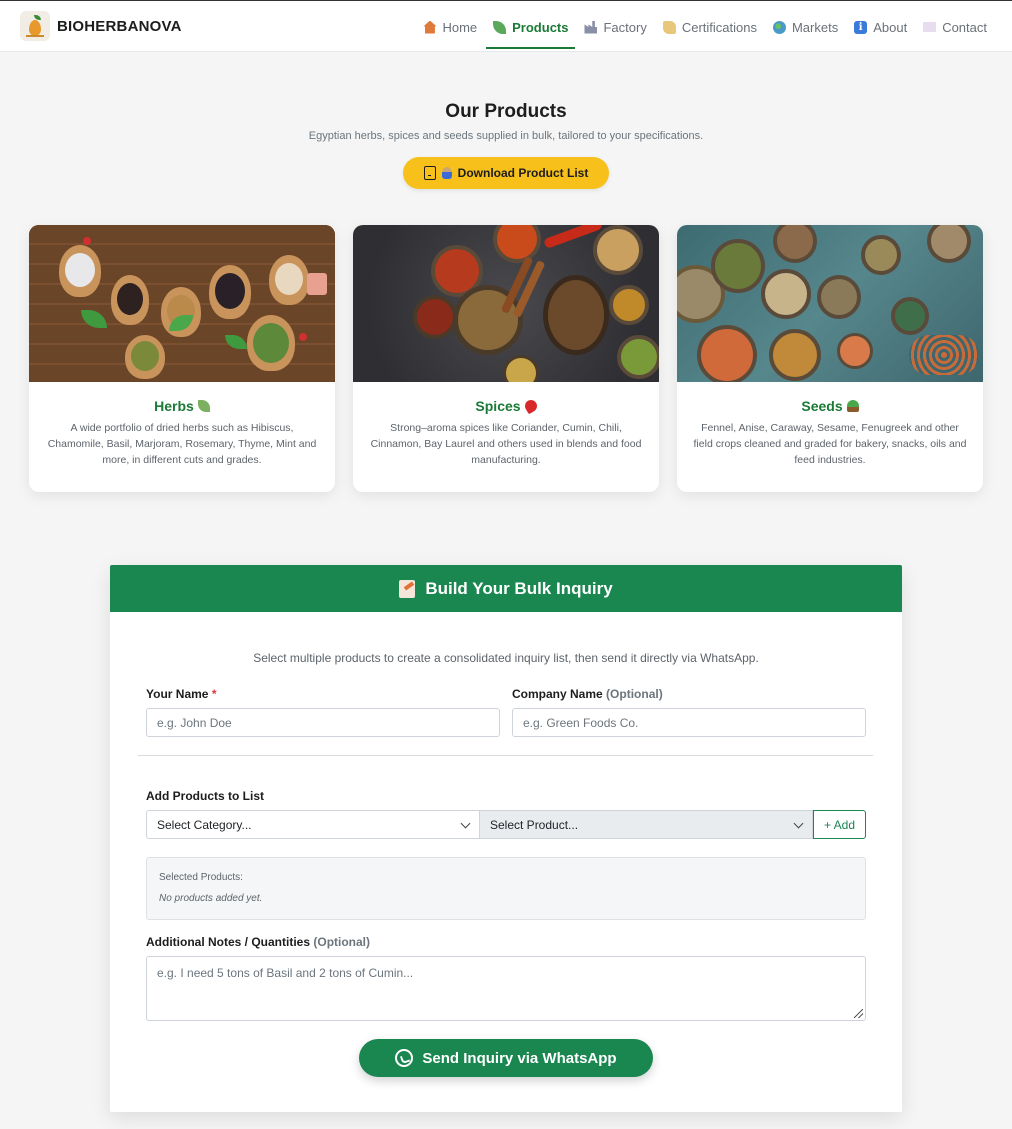 Image resolution: width=1012 pixels, height=1129 pixels. I want to click on selected-products-title: Selected Products:, so click(201, 877).